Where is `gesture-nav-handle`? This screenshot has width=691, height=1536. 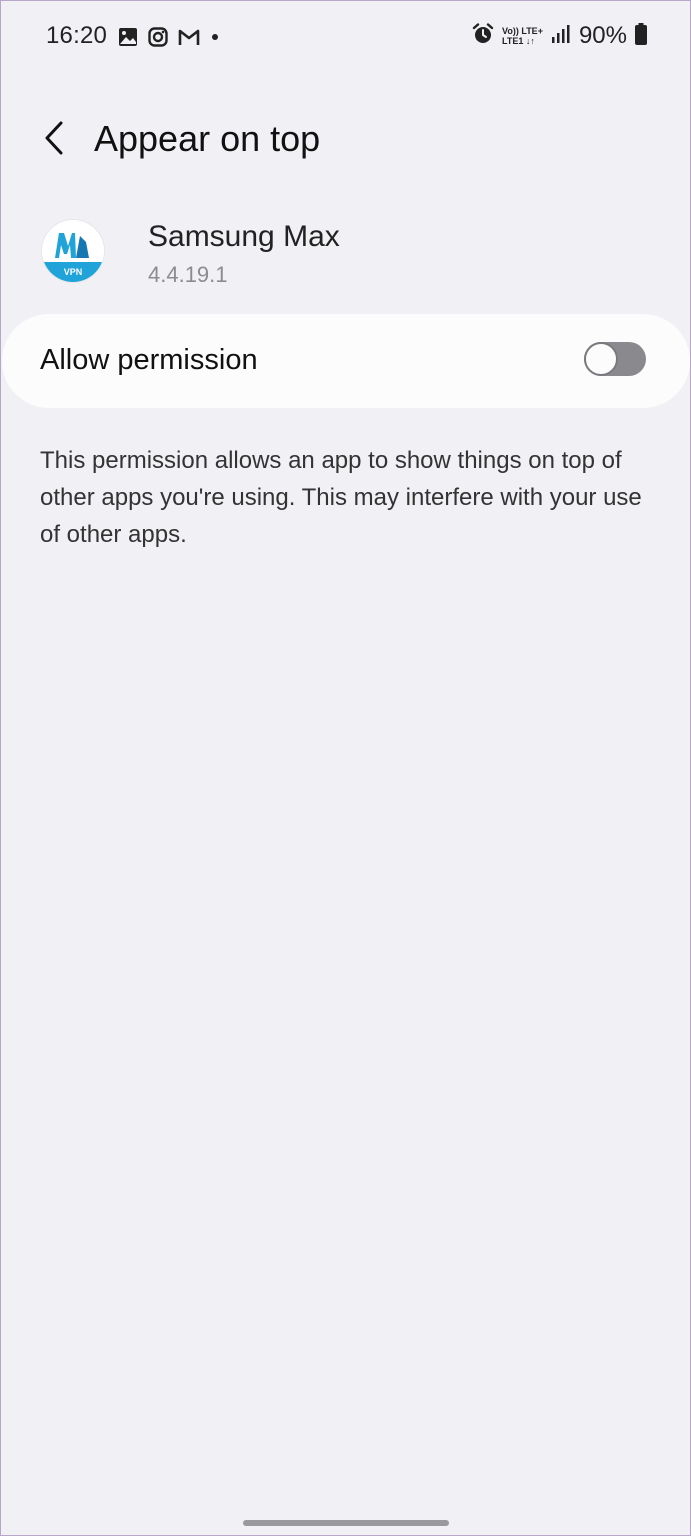 gesture-nav-handle is located at coordinates (345, 1523).